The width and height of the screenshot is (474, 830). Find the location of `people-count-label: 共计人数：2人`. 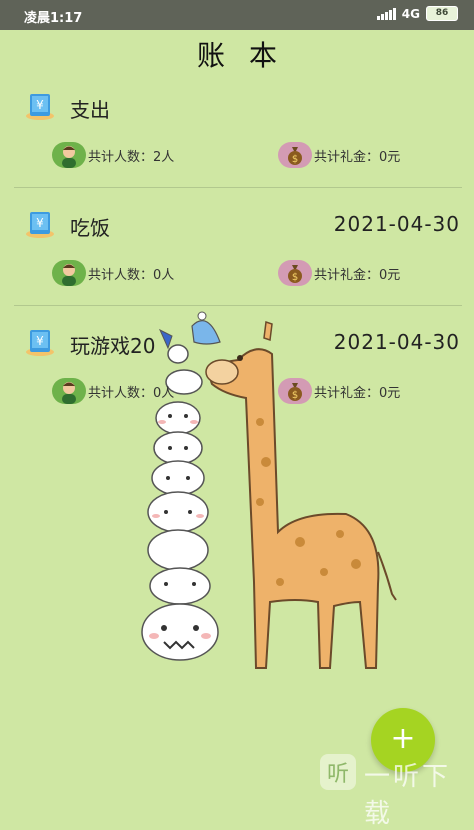

people-count-label: 共计人数：2人 is located at coordinates (131, 157).